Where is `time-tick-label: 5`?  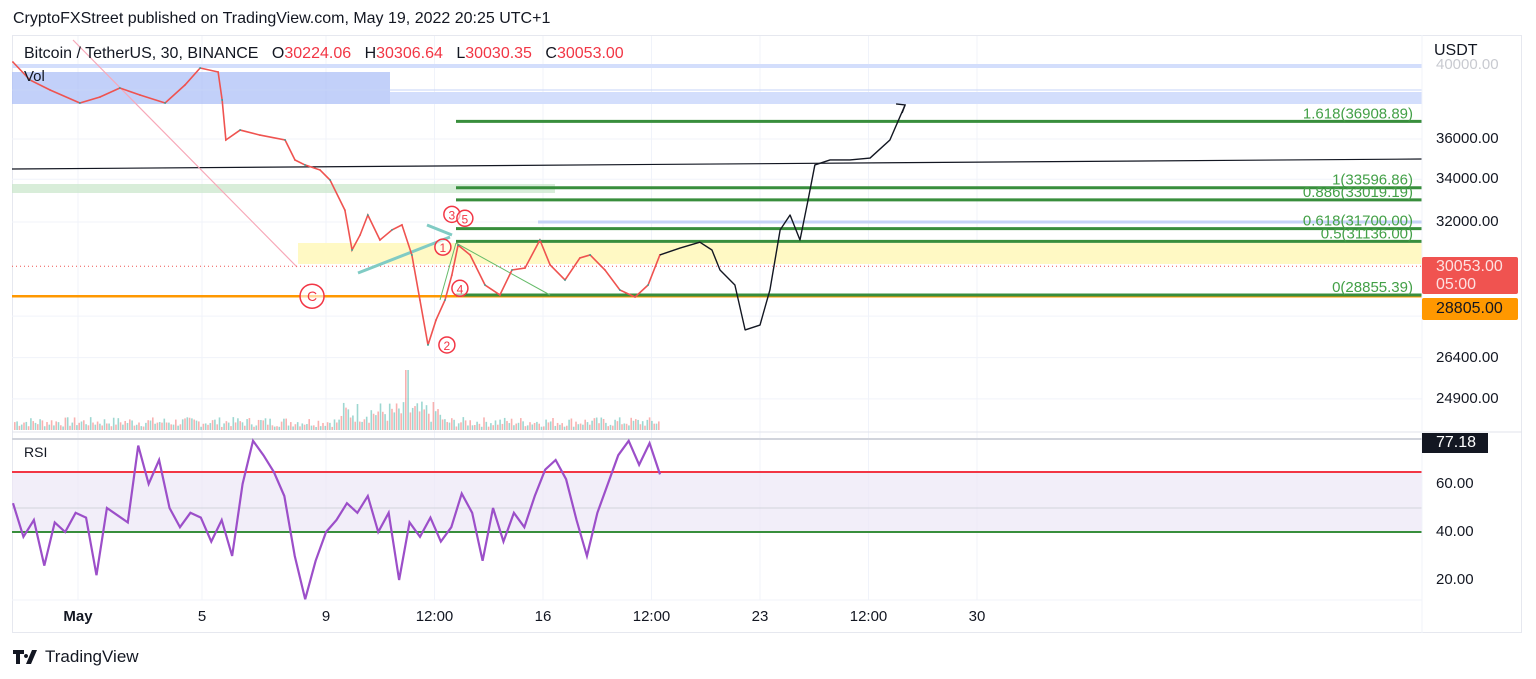 time-tick-label: 5 is located at coordinates (202, 616).